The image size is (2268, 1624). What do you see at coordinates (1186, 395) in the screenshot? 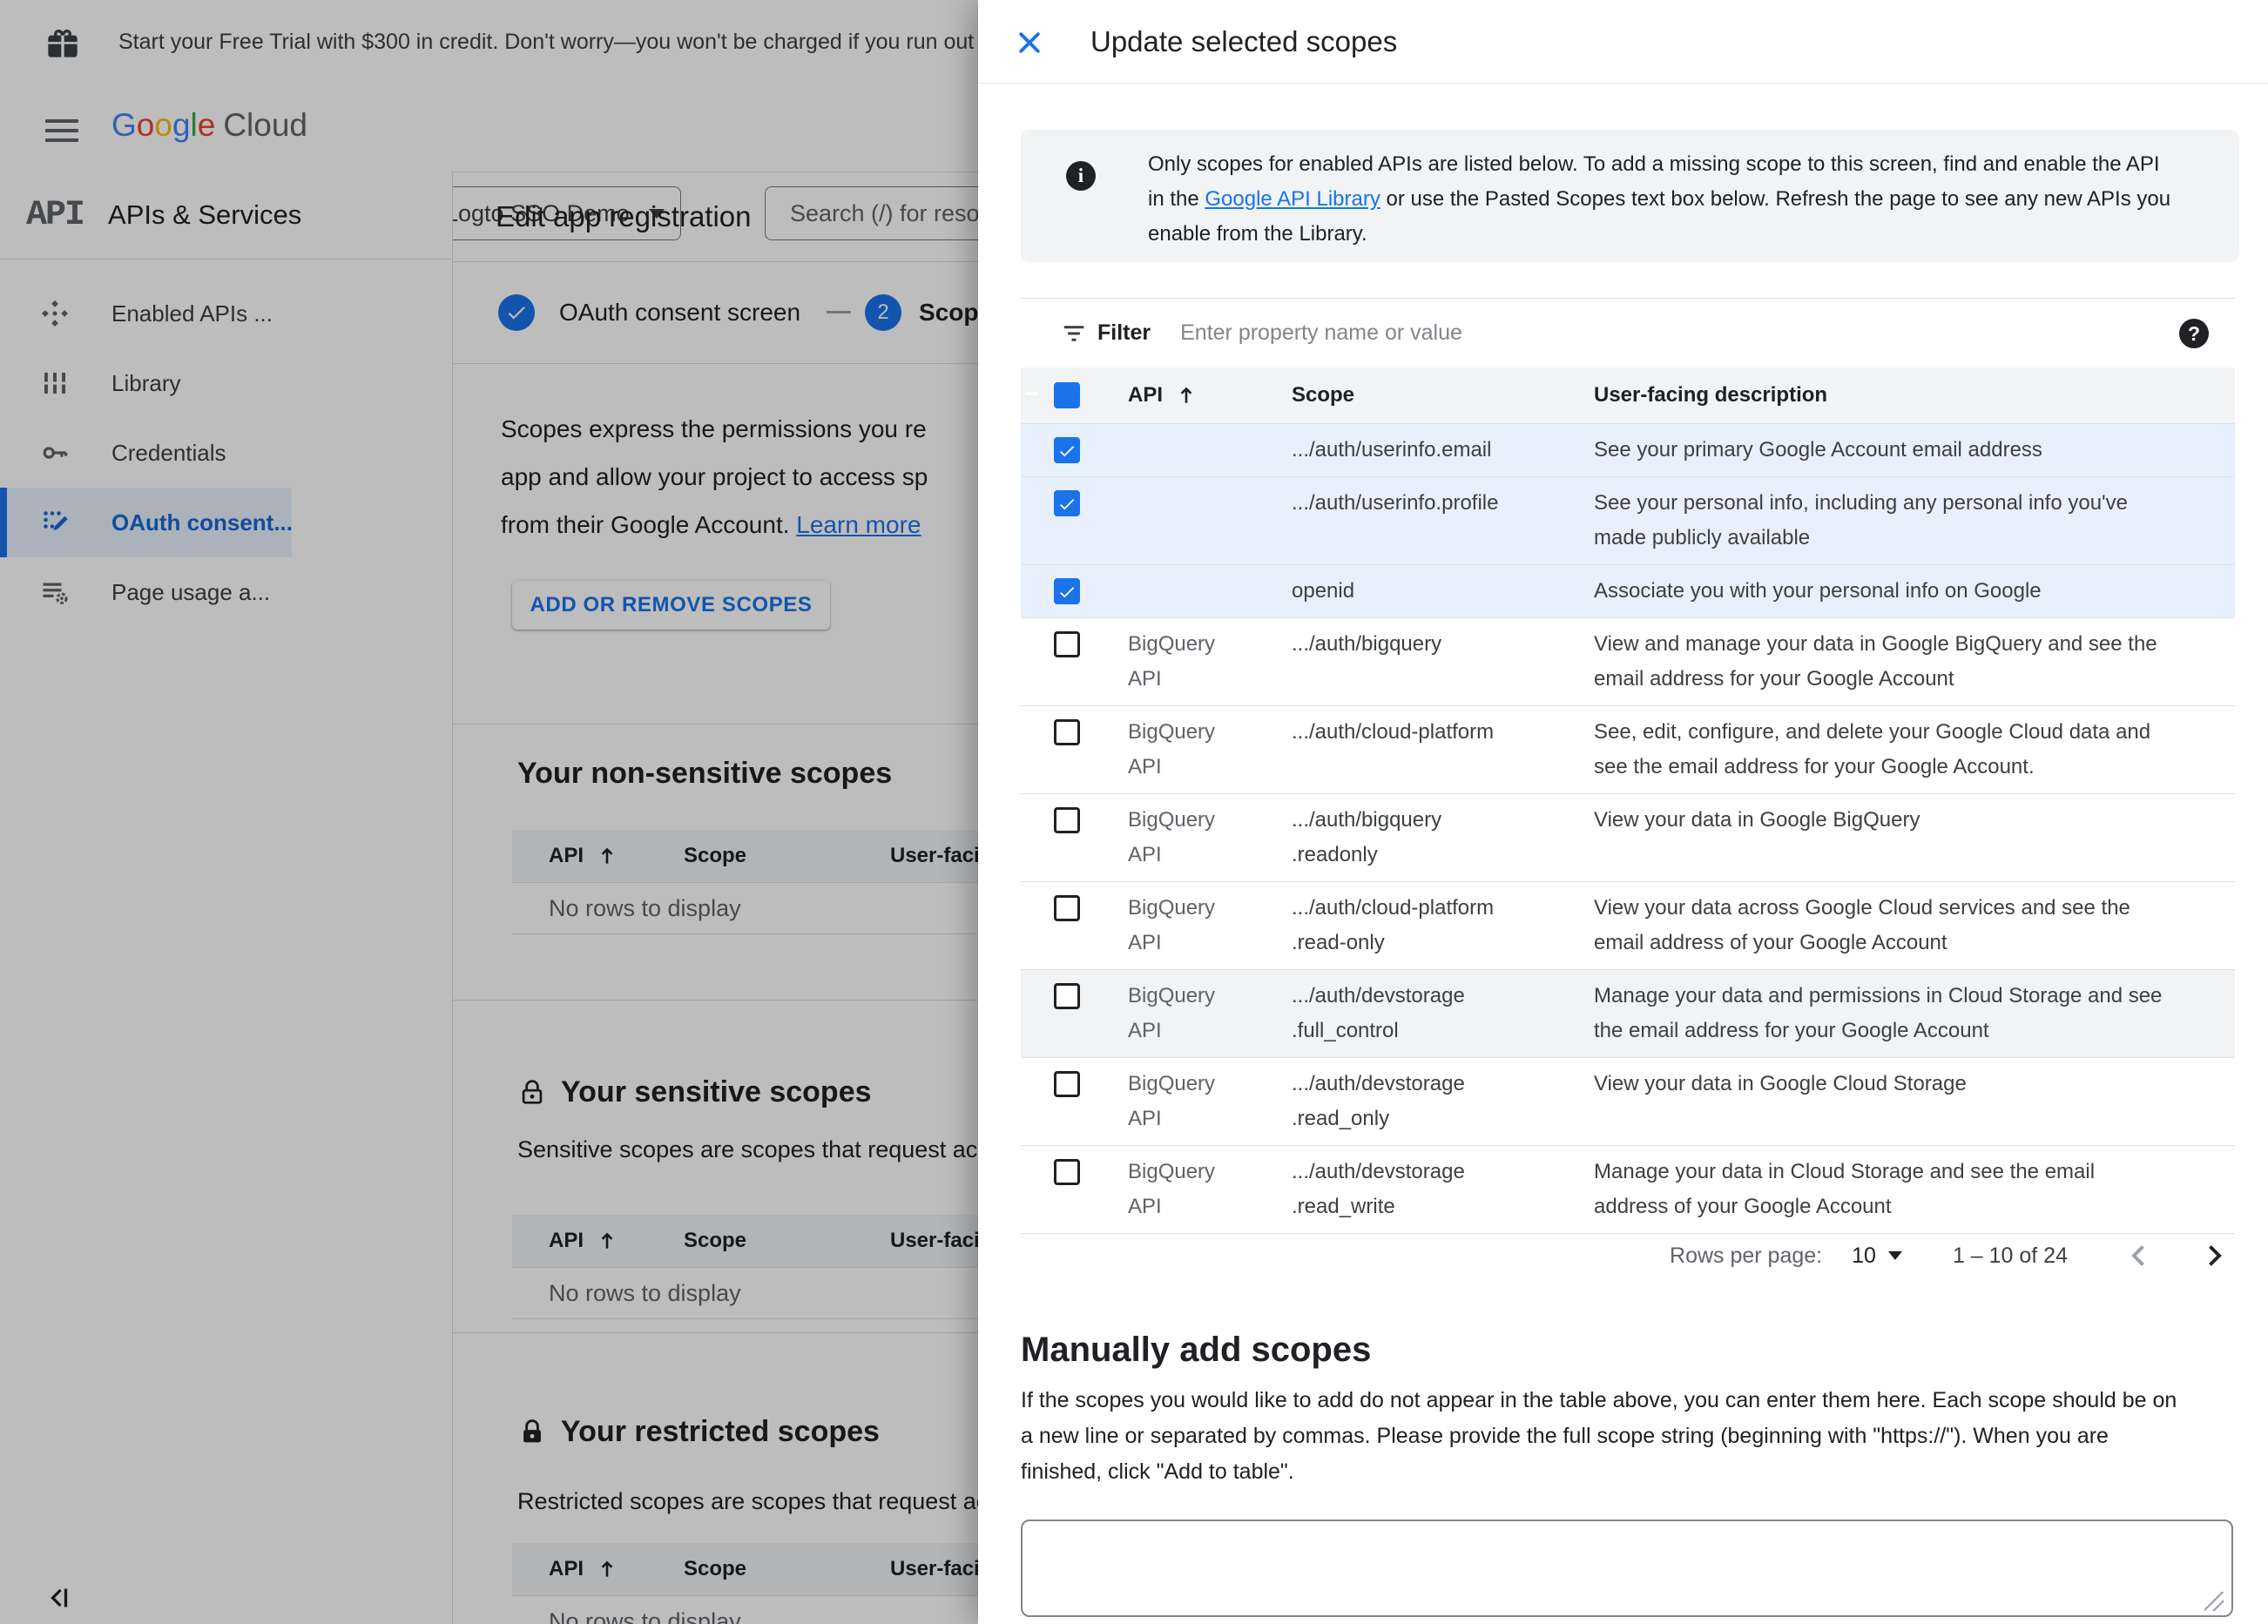
I see `sort-ascending-icon` at bounding box center [1186, 395].